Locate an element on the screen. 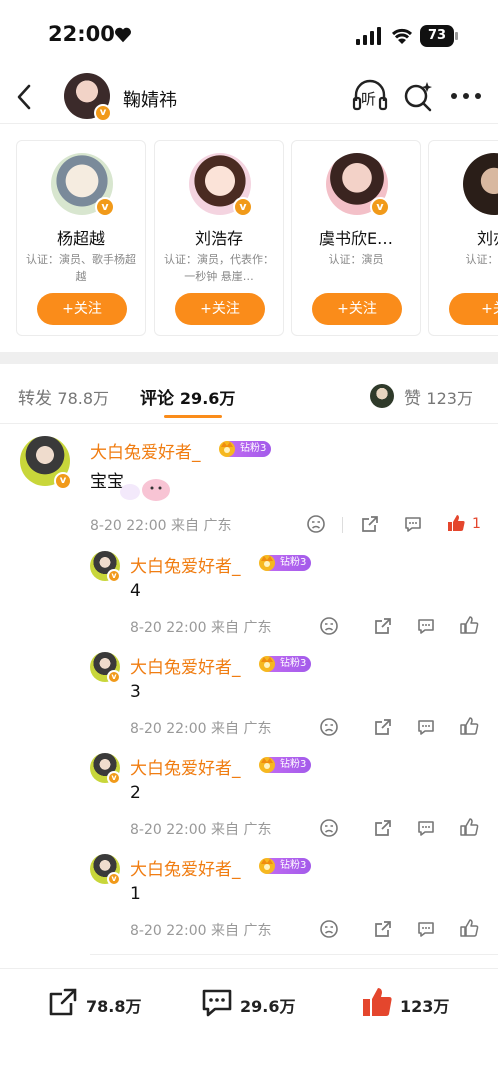  comment-button: 29.6万 is located at coordinates (255, 1003).